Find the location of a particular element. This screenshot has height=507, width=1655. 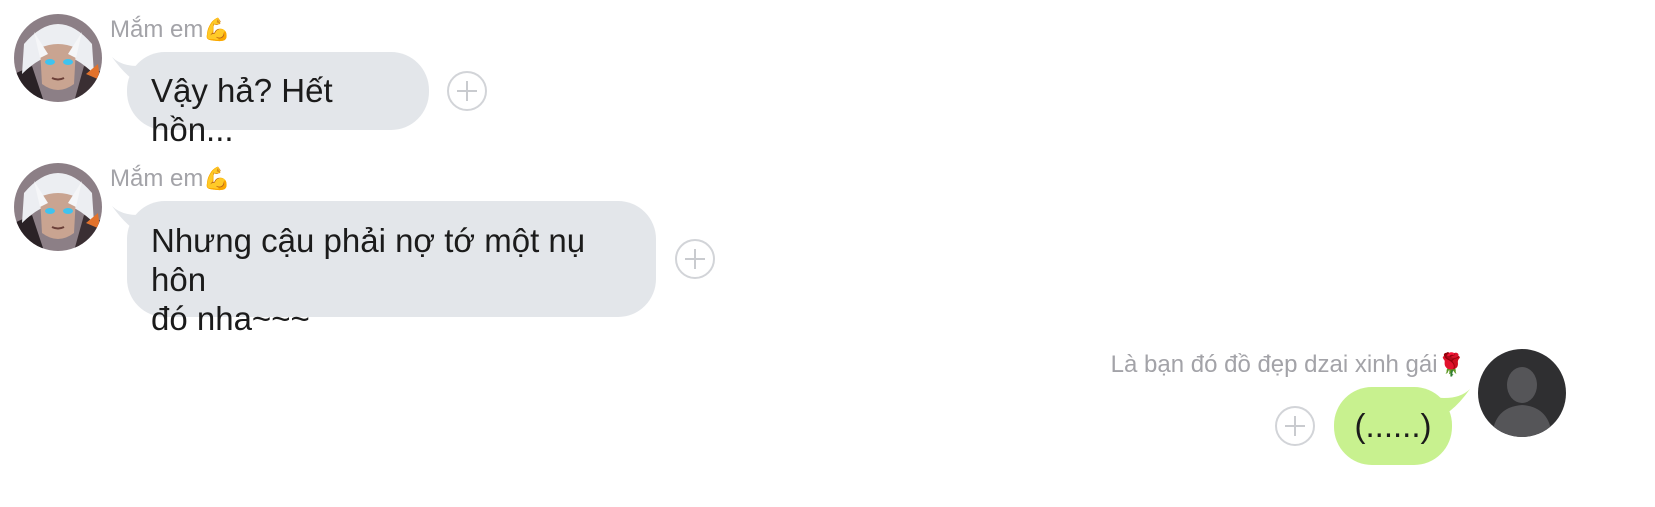

default-user-silhouette-icon is located at coordinates (1522, 393).